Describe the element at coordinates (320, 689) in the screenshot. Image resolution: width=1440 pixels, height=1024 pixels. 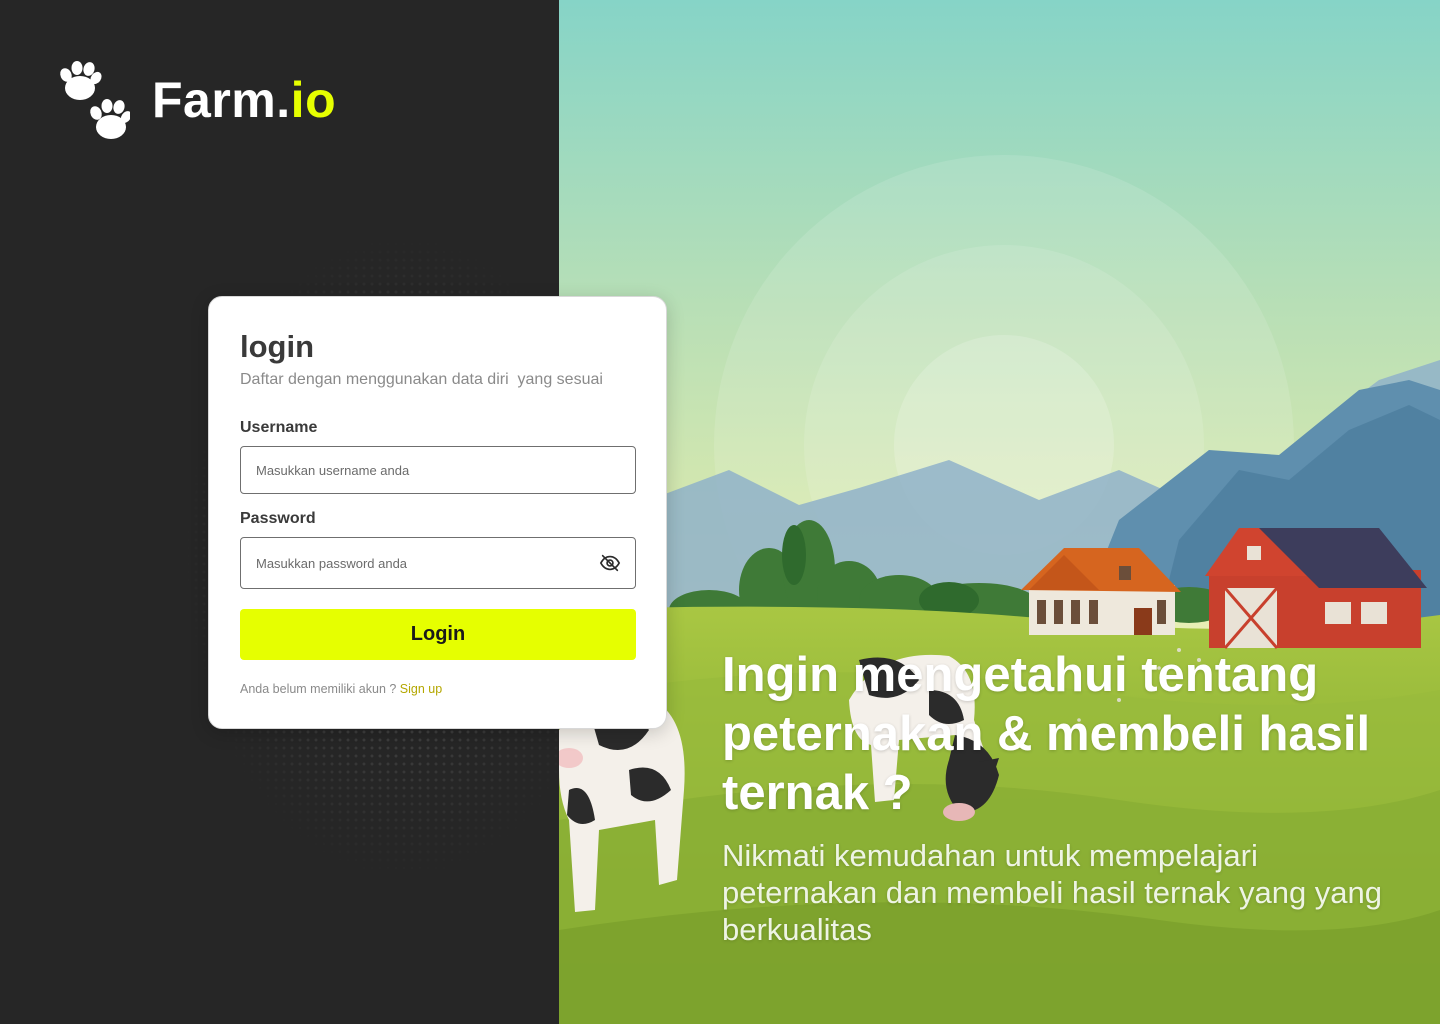
I see `signup-prompt: Anda belum memiliki akun ?` at that location.